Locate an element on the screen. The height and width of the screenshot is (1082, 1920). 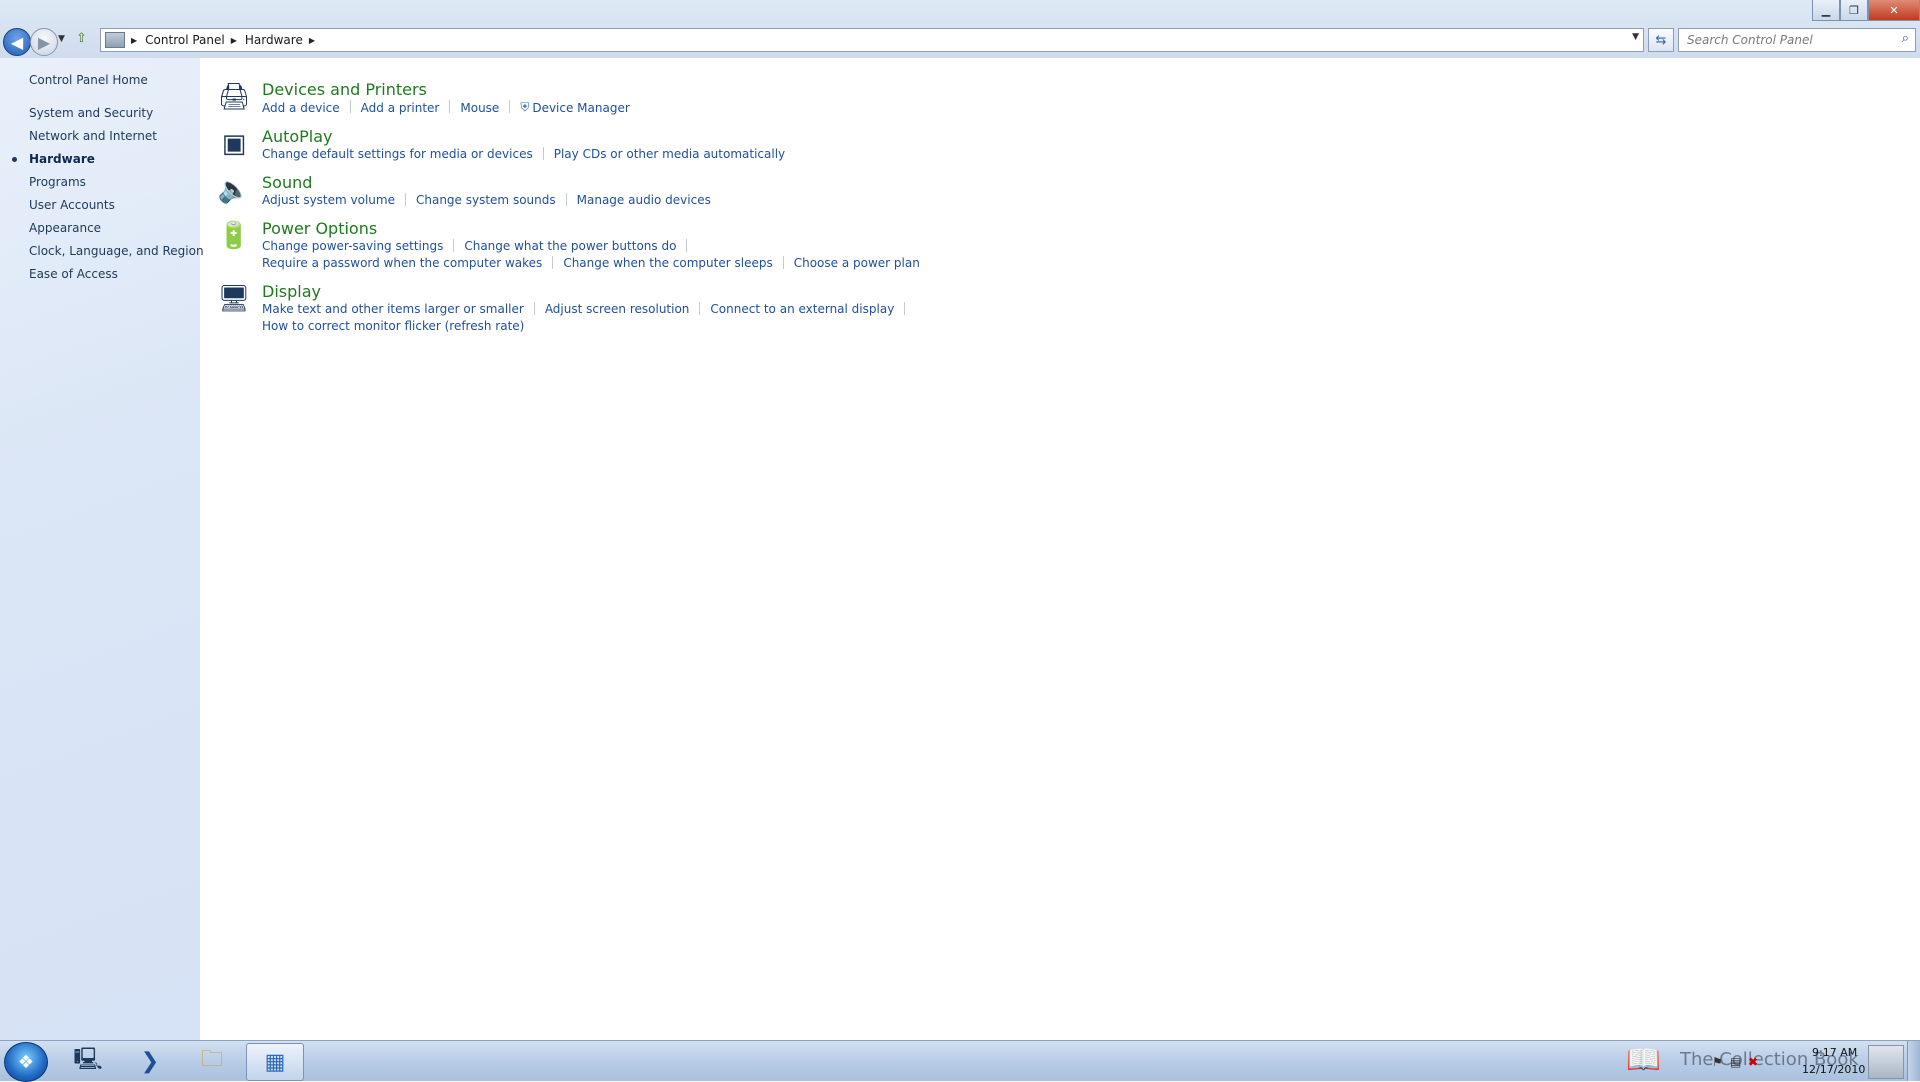
uac-shield-icon: ⛨ is located at coordinates (525, 107).